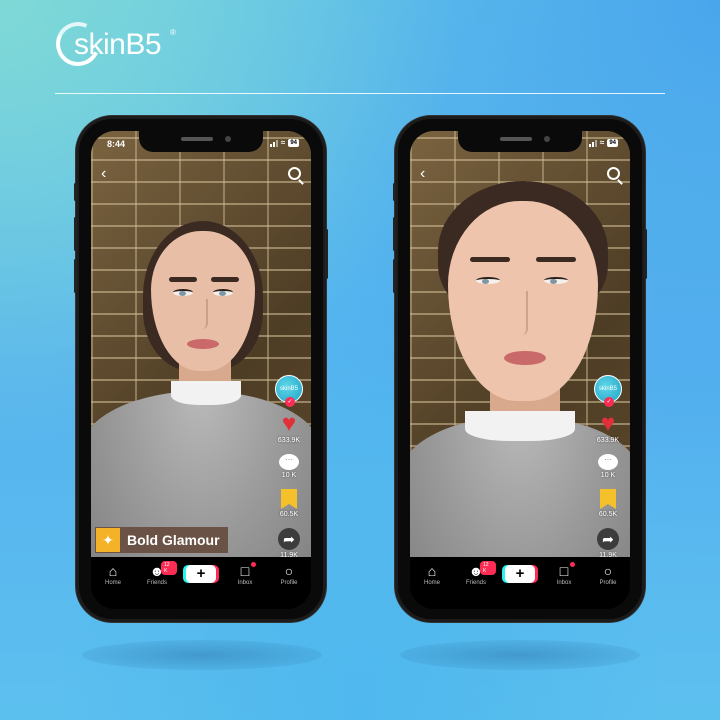 The width and height of the screenshot is (720, 720). Describe the element at coordinates (108, 540) in the screenshot. I see `sparkle-wand-icon: ✦` at that location.